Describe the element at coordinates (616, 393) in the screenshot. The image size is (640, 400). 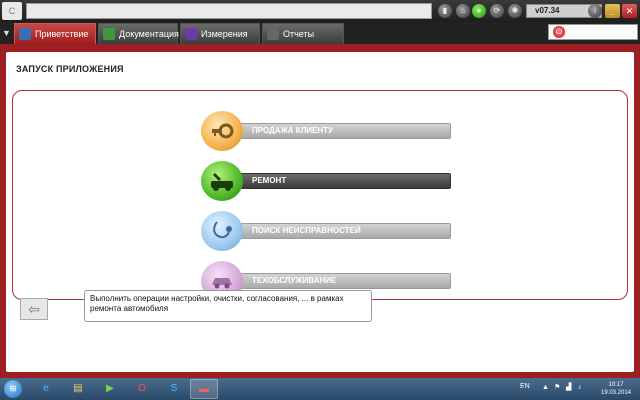
I see `clock-date: 19.03.2014` at that location.